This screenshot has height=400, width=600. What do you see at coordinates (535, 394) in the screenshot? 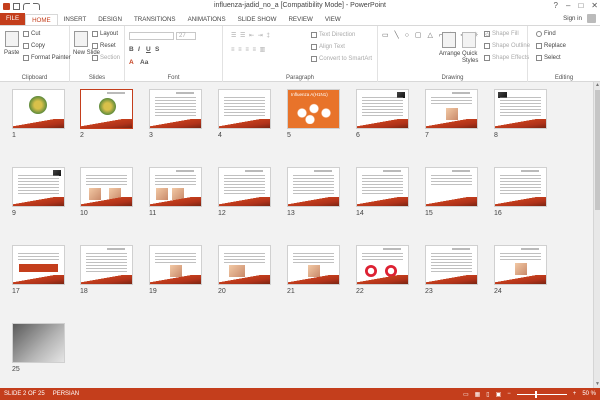
I see `zoom-slider-knob` at bounding box center [535, 394].